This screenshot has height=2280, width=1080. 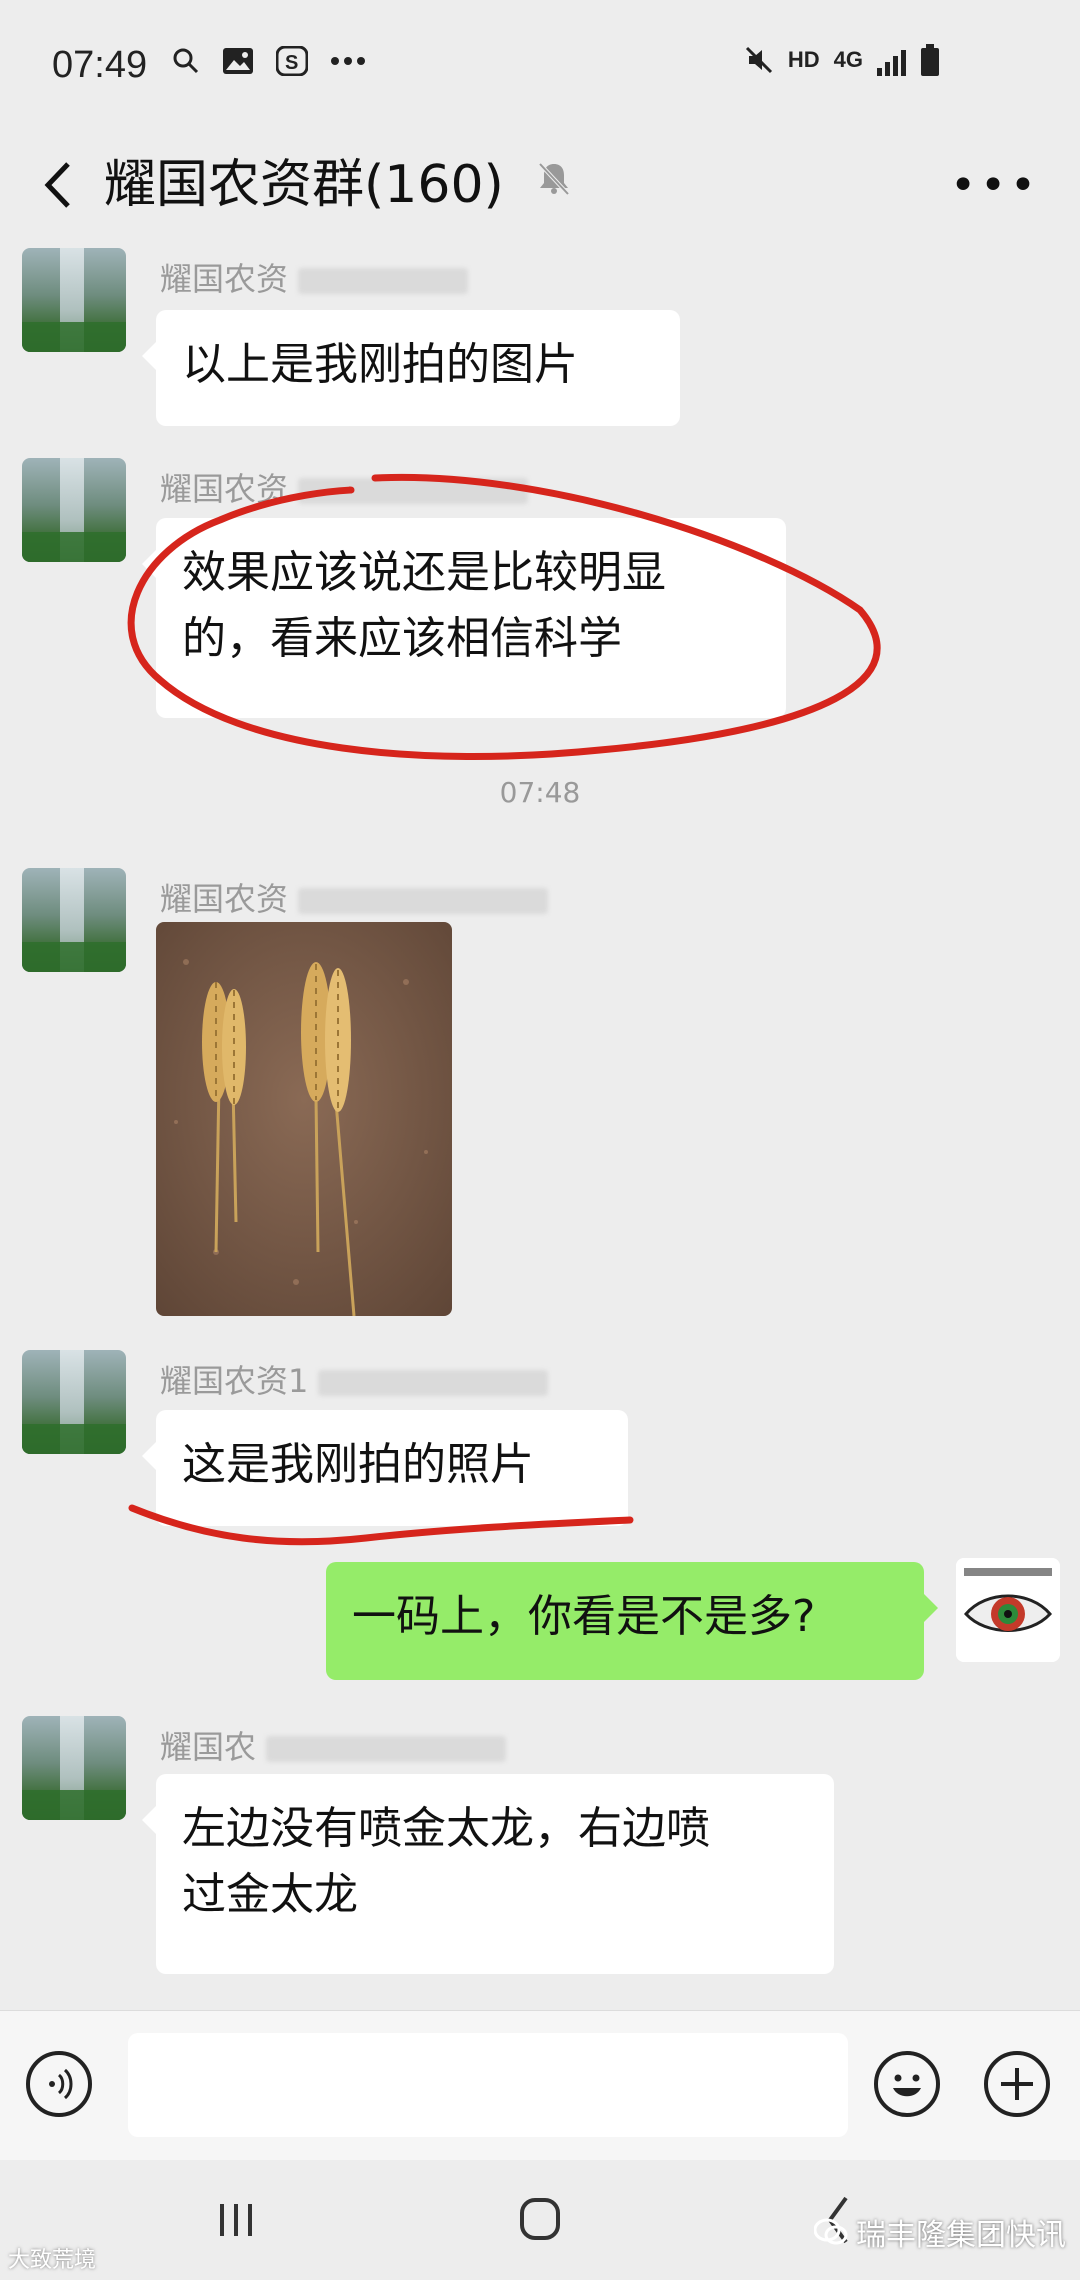 I want to click on home-icon, so click(x=540, y=2220).